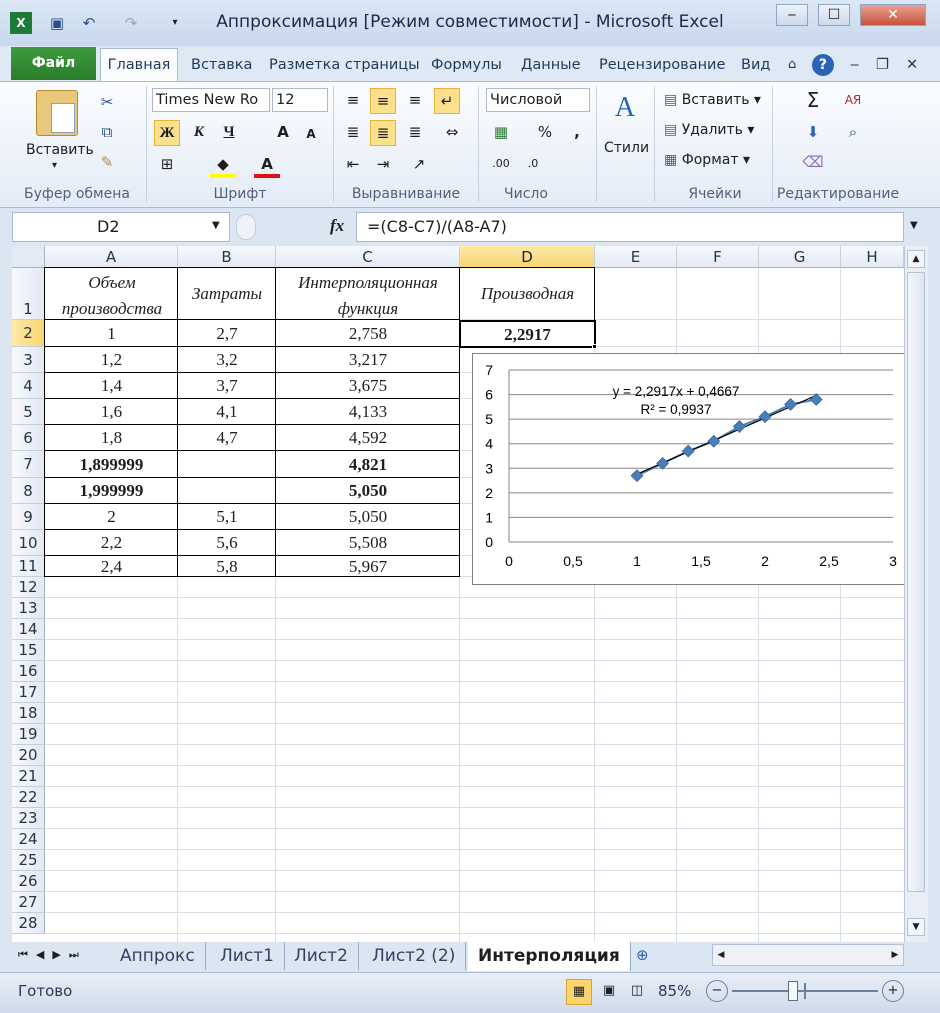 The height and width of the screenshot is (1013, 940). What do you see at coordinates (344, 66) in the screenshot?
I see `tab-page-layout: Разметка страницы` at bounding box center [344, 66].